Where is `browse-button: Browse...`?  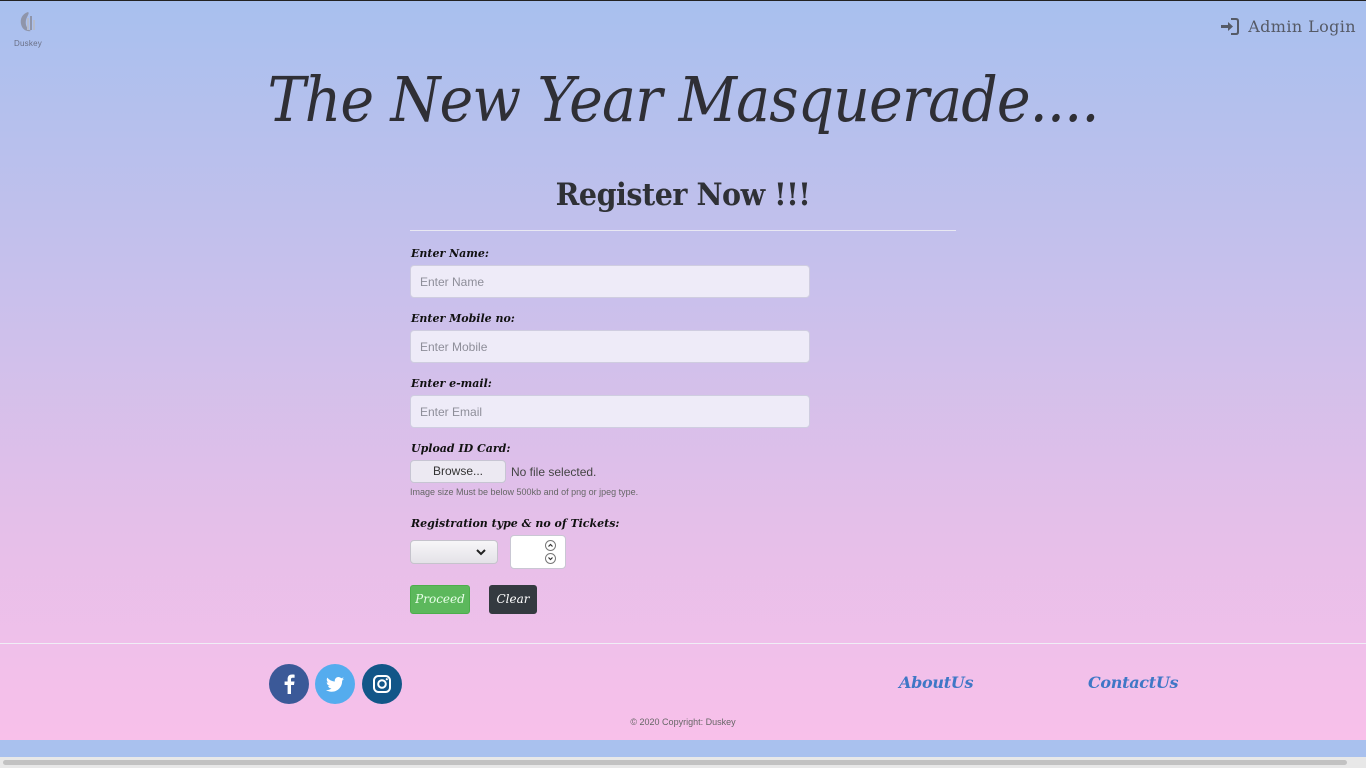 browse-button: Browse... is located at coordinates (458, 471).